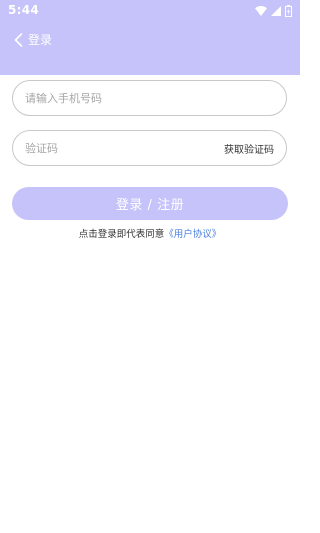 The image size is (320, 533). Describe the element at coordinates (24, 10) in the screenshot. I see `status-time: 5:44` at that location.